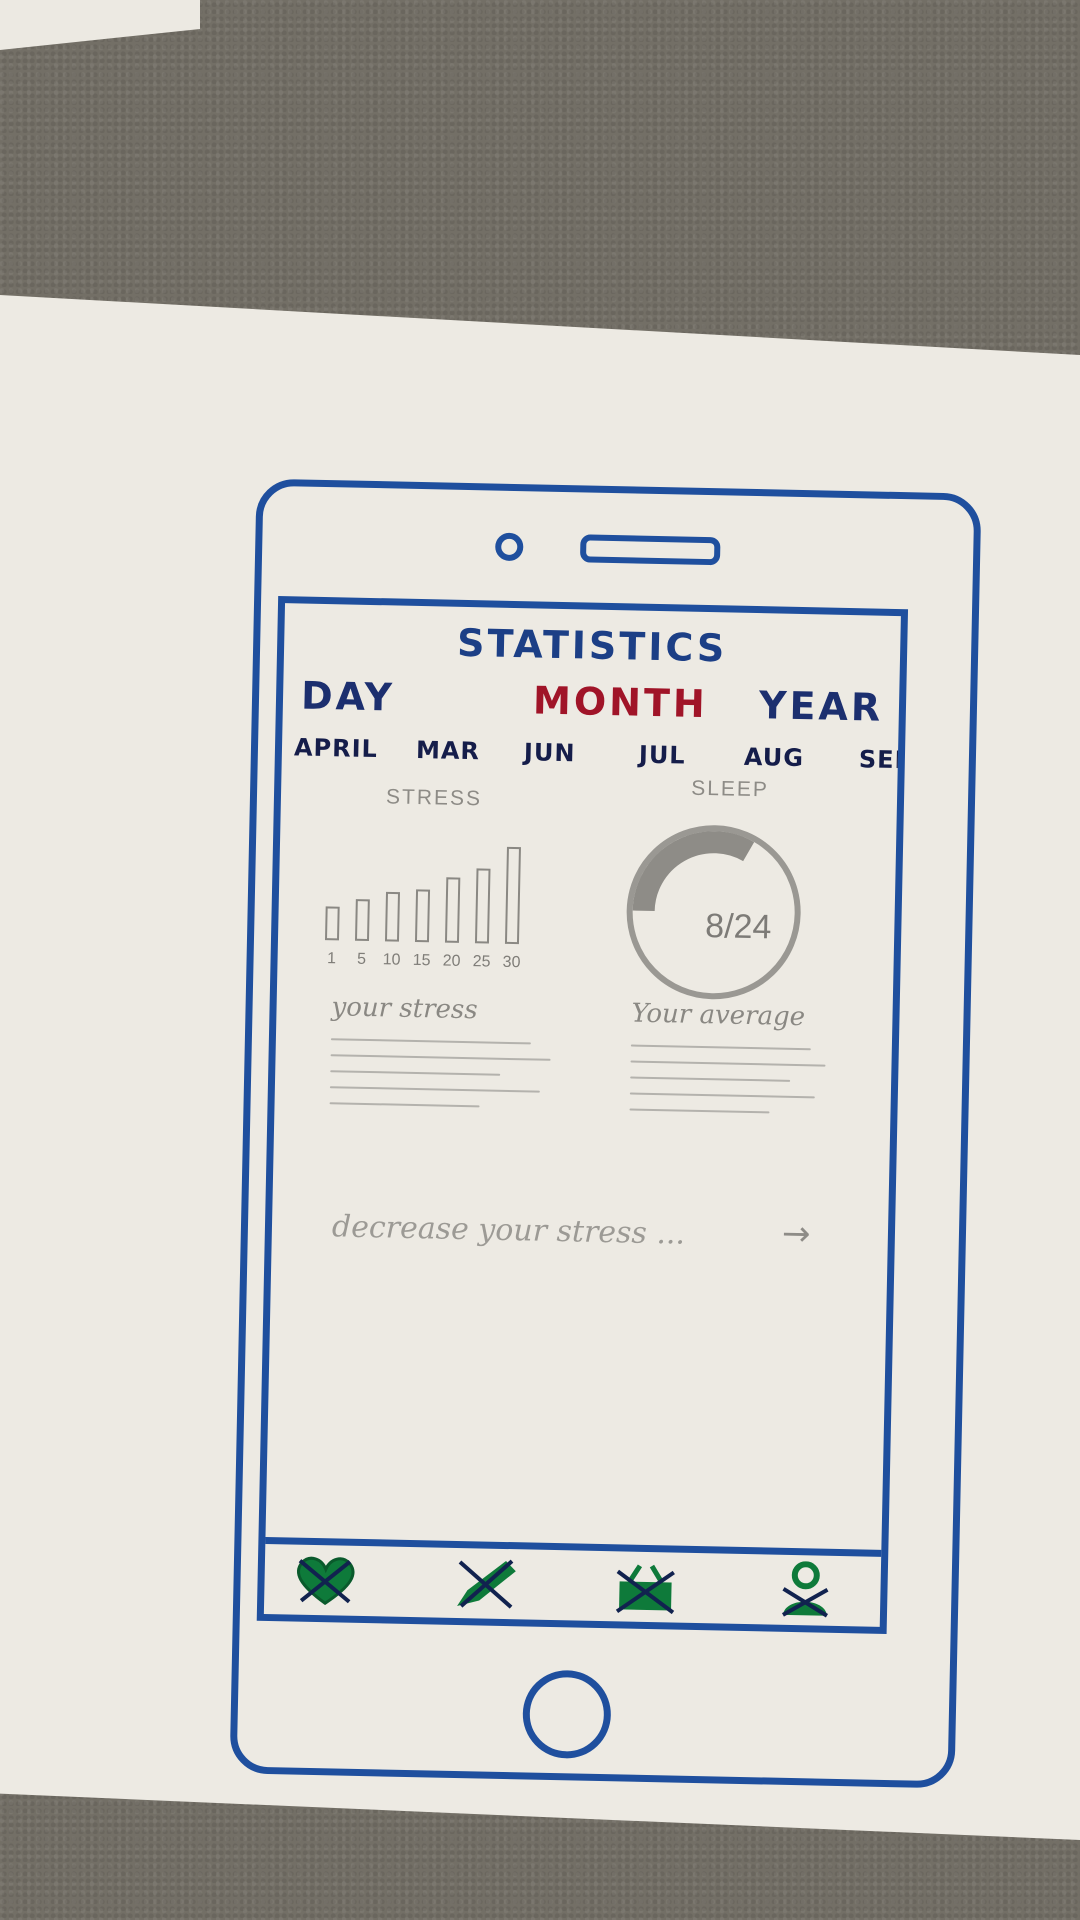 This screenshot has height=1920, width=1080. I want to click on stress-tick-label: 5, so click(361, 959).